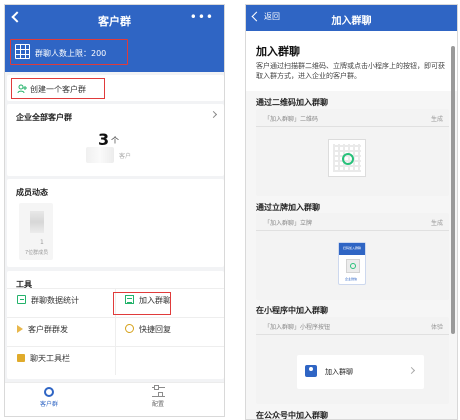 Image resolution: width=460 pixels, height=420 pixels. I want to click on group-avatar-icon, so click(311, 371).